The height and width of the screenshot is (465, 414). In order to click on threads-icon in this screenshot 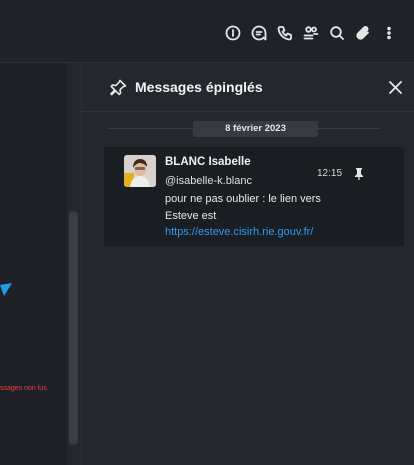, I will do `click(259, 33)`.